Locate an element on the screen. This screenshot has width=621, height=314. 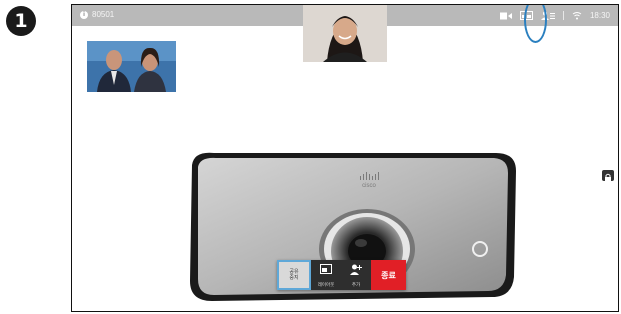
divider is located at coordinates (563, 15).